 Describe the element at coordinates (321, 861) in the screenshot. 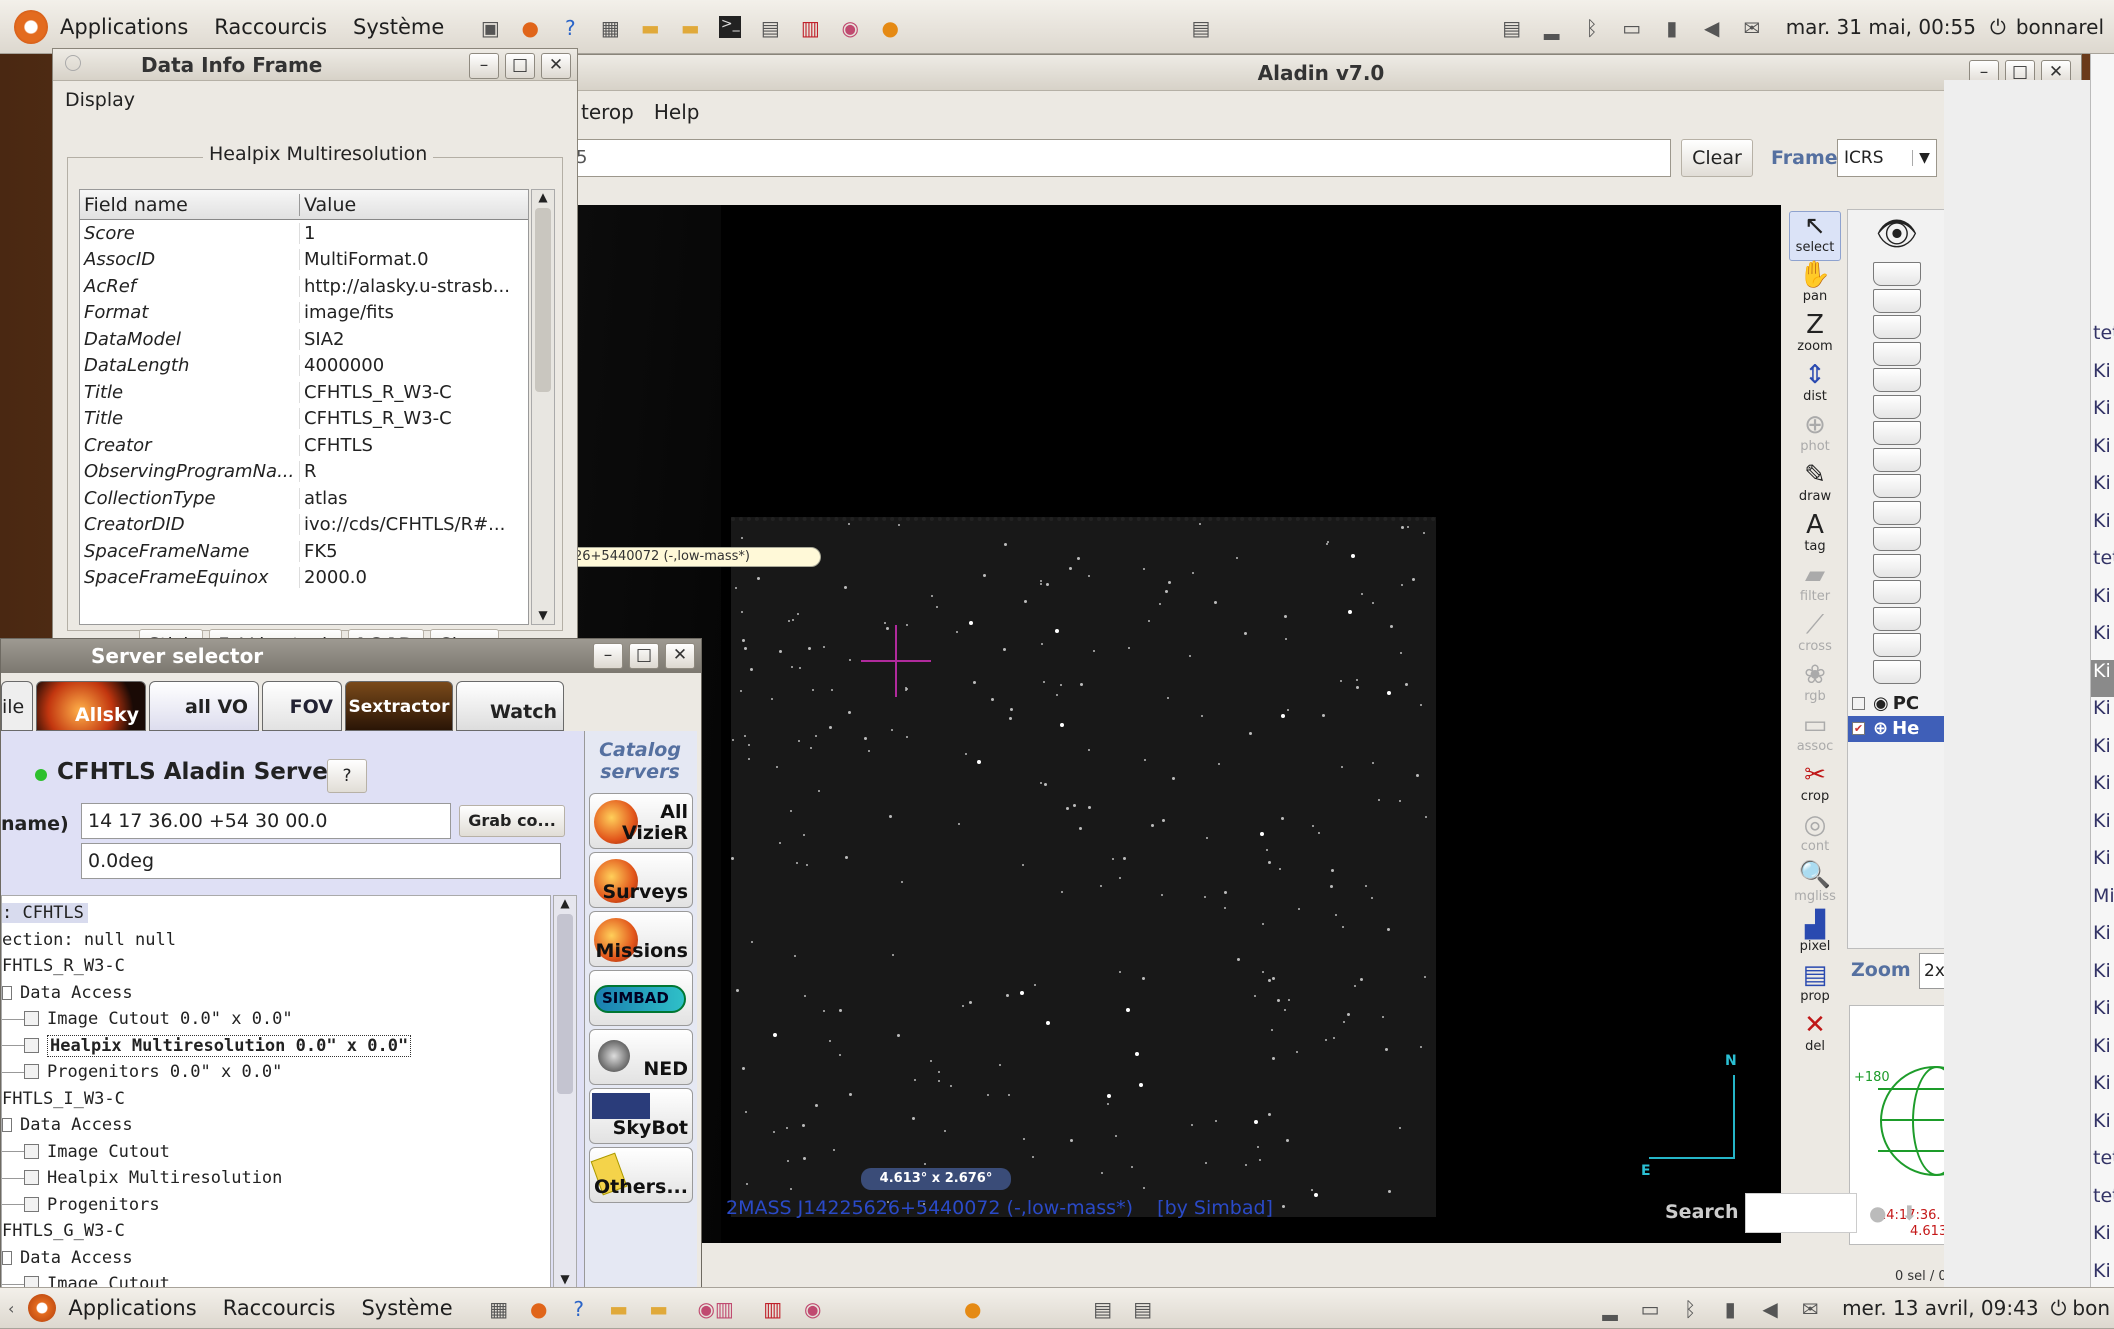

I see `radius-input: 0.0deg` at that location.